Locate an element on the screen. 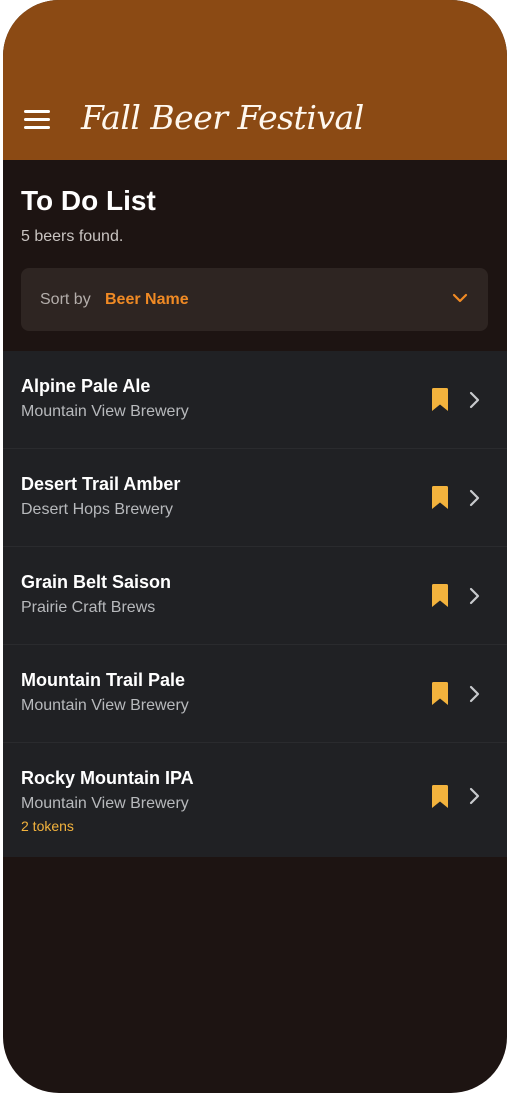 The width and height of the screenshot is (510, 1095). sort-dropdown: Sort by Beer Name is located at coordinates (254, 299).